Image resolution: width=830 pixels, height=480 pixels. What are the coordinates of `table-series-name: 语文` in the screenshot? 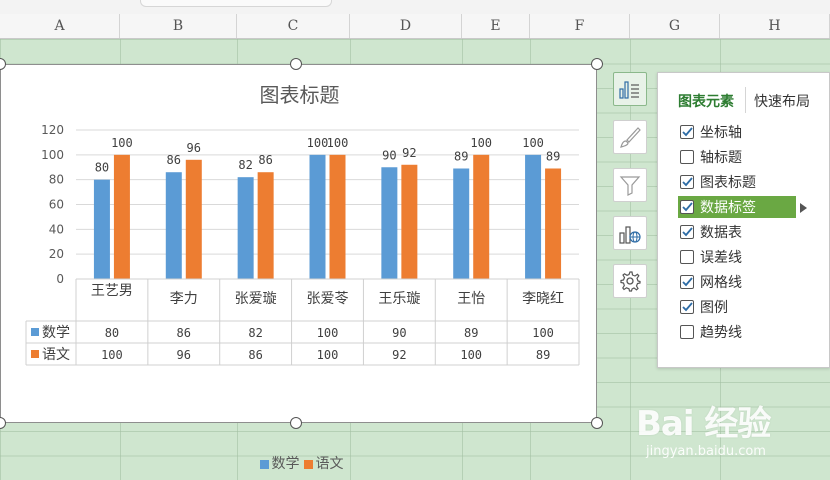 It's located at (56, 355).